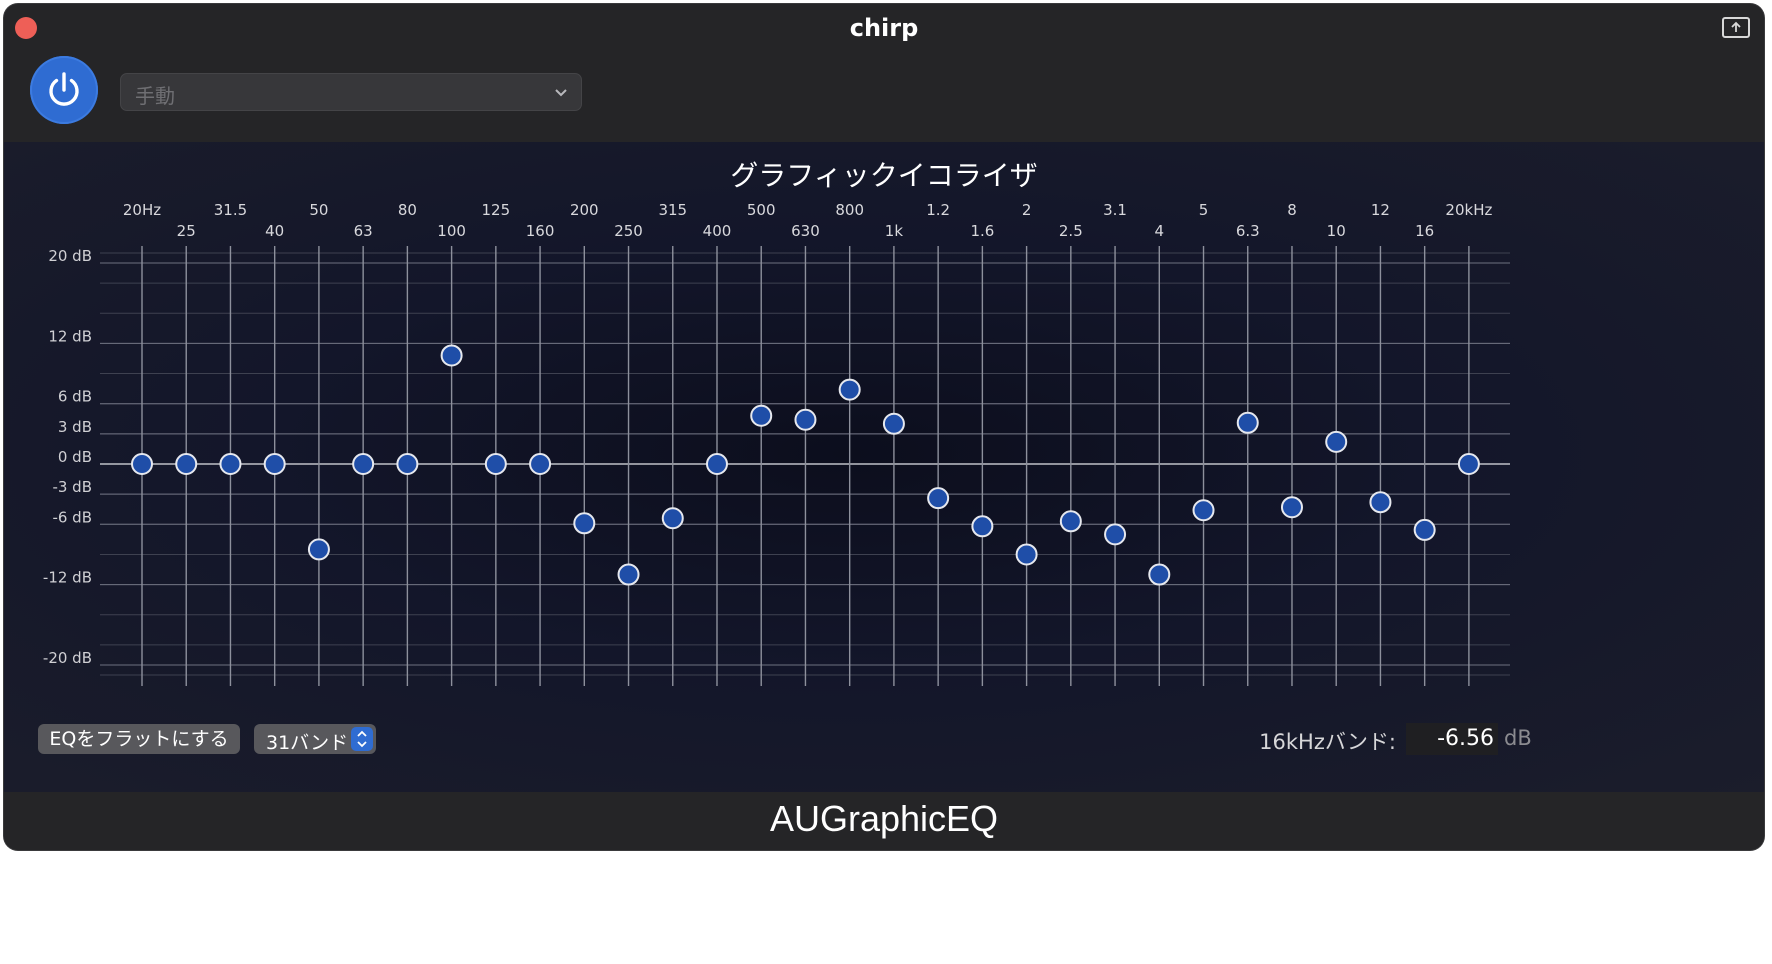 The height and width of the screenshot is (964, 1772). Describe the element at coordinates (351, 92) in the screenshot. I see `preset-dropdown: 手動` at that location.